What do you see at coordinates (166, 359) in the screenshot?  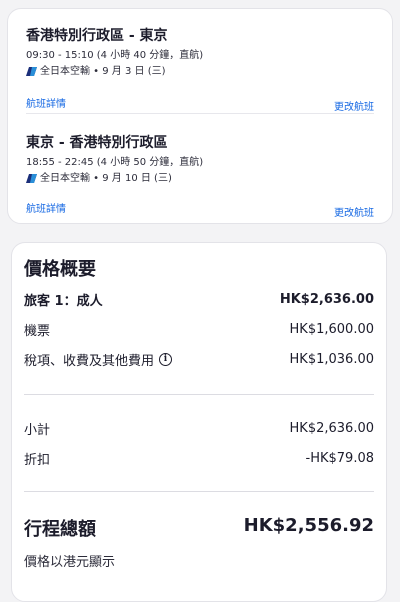 I see `info-icon: i` at bounding box center [166, 359].